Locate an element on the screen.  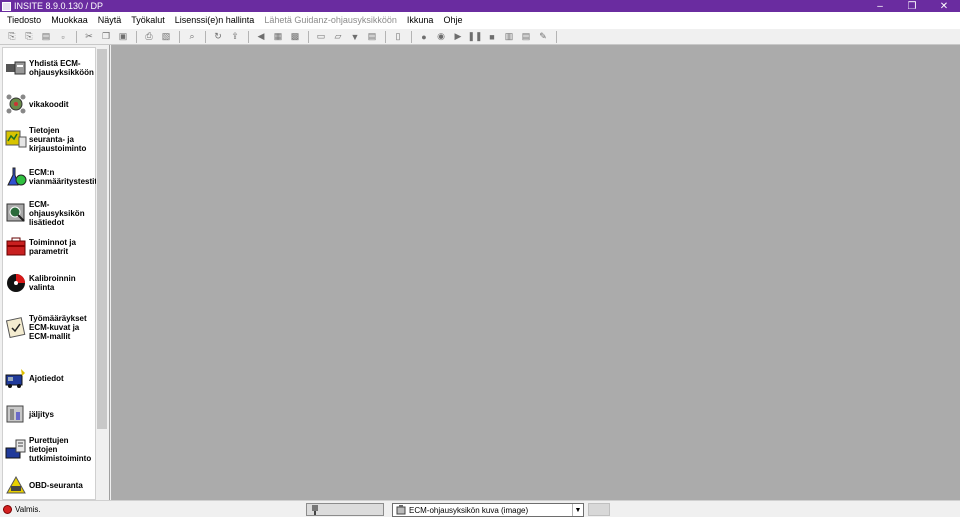
sidebar-item-label: jäljitys is located at coordinates (41, 414).